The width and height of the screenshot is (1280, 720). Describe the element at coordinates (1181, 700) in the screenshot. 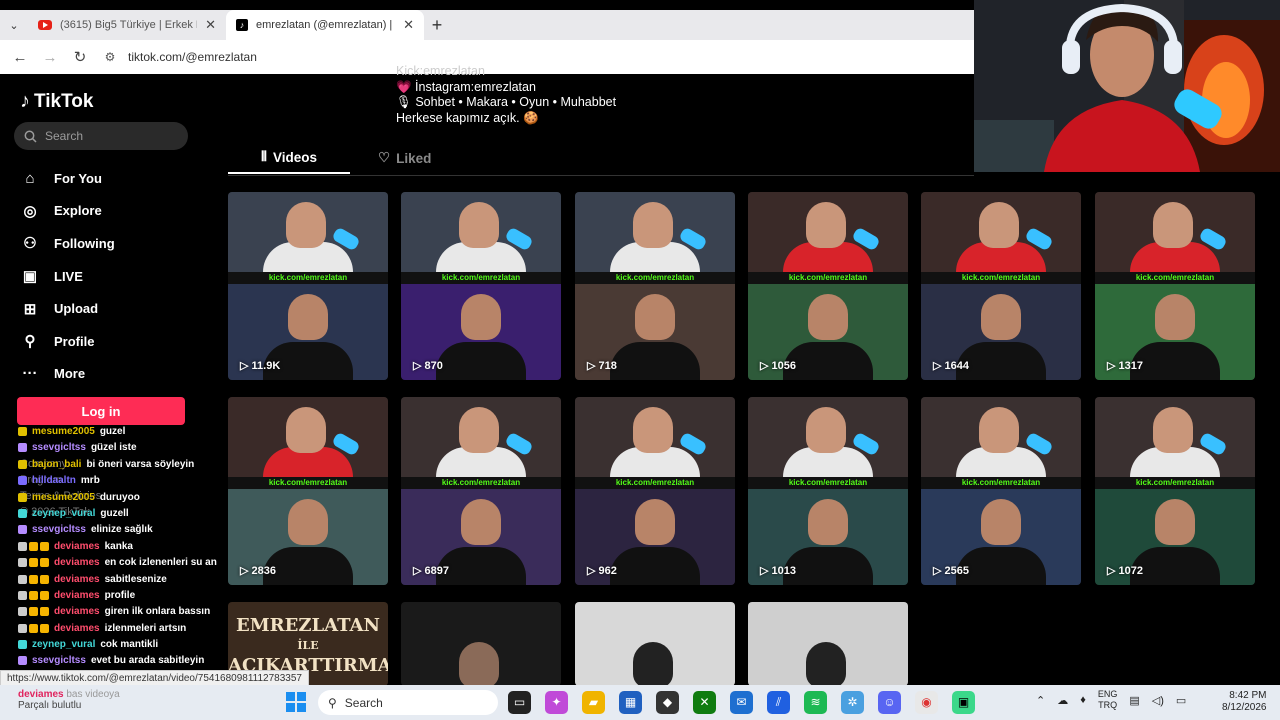

I see `battery-icon: ▭` at that location.